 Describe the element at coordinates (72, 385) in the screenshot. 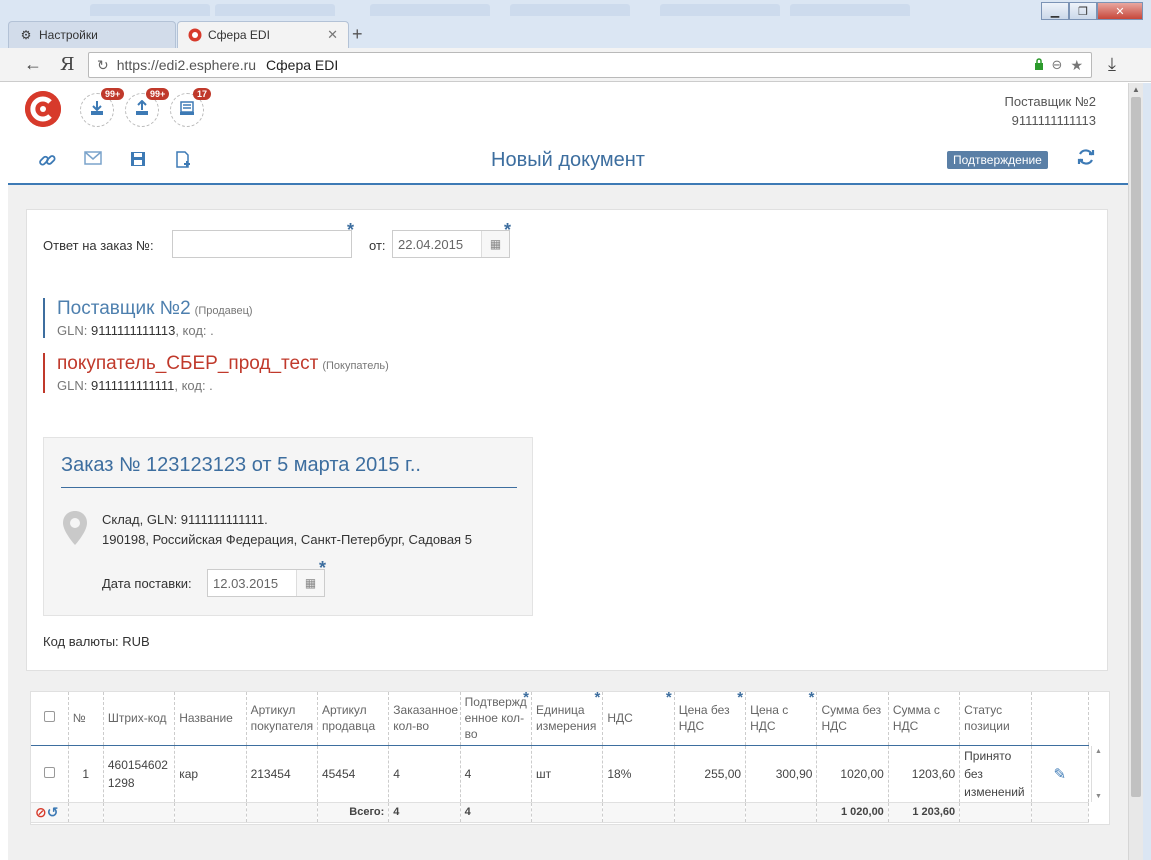

I see `buyer-gln-prefix: GLN:` at that location.